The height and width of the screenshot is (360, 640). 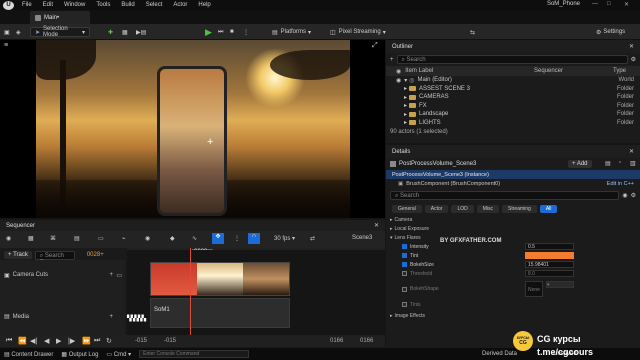 What do you see at coordinates (407, 209) in the screenshot?
I see `filter-general: General` at bounding box center [407, 209].